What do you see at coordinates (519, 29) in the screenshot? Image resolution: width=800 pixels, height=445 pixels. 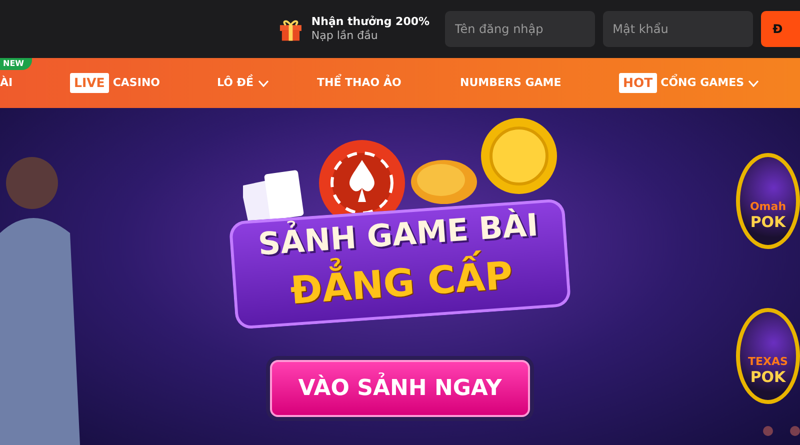 I see `username-field: Tên đăng nhập` at bounding box center [519, 29].